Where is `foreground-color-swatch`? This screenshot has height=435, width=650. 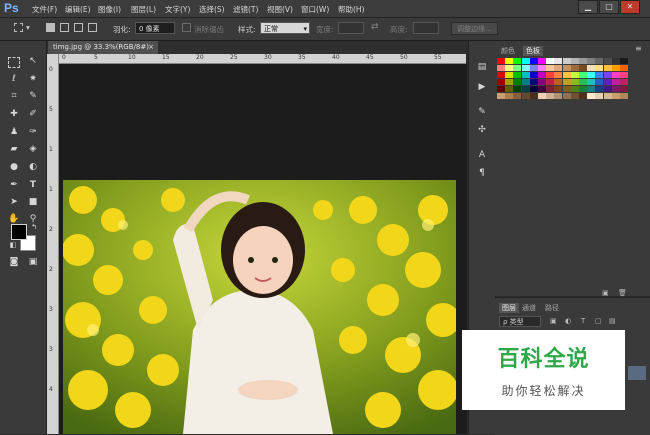
foreground-color-swatch is located at coordinates (19, 232).